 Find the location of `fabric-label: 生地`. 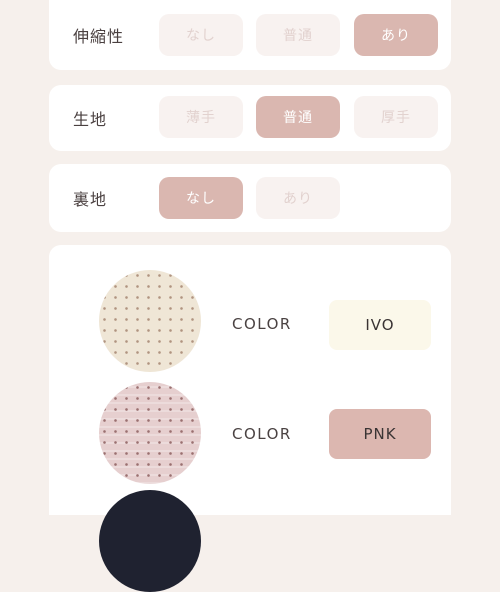

fabric-label: 生地 is located at coordinates (90, 119).